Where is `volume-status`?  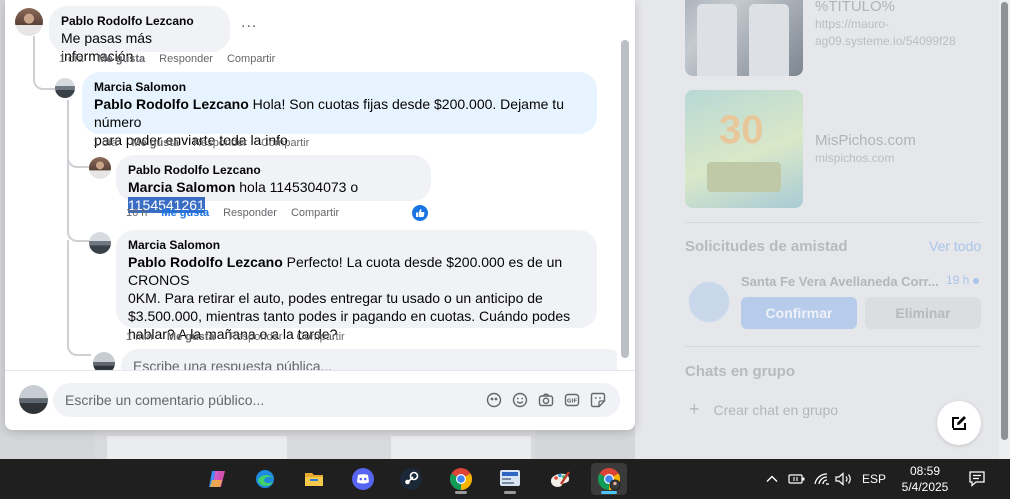 volume-status is located at coordinates (844, 479).